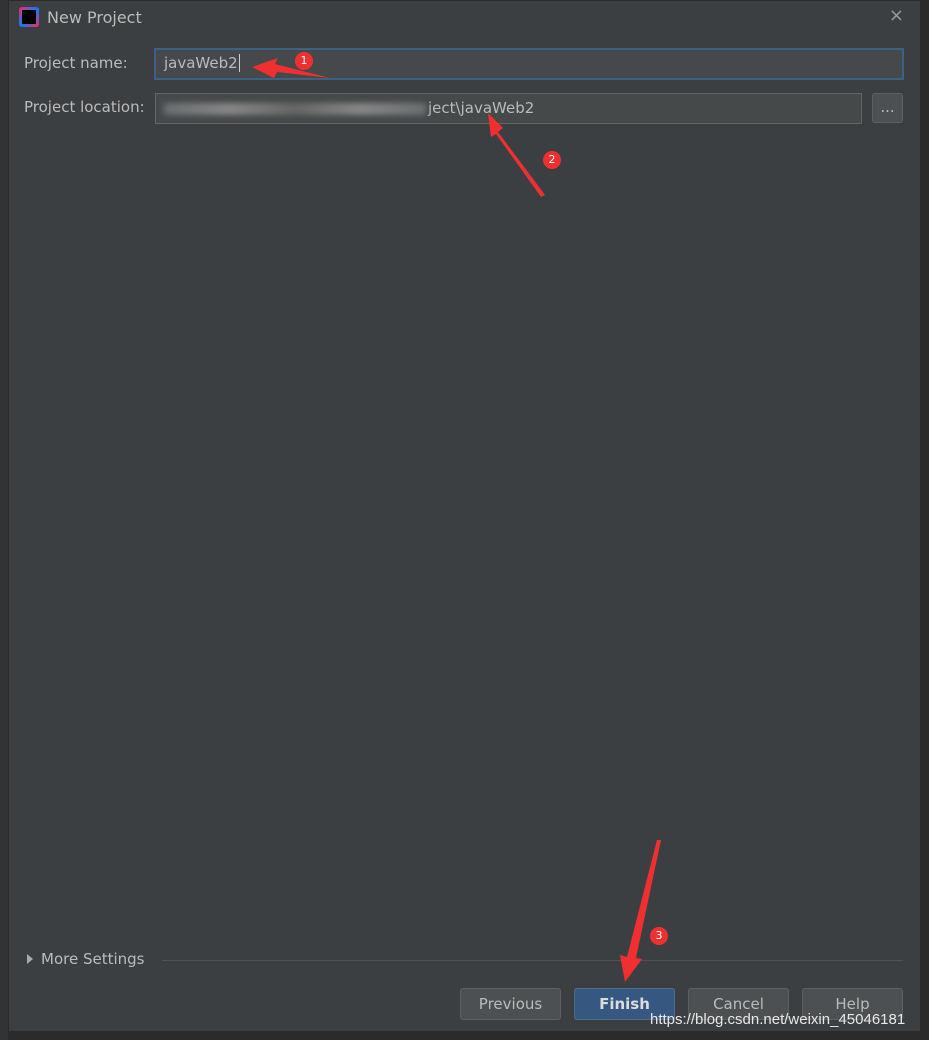 The width and height of the screenshot is (929, 1040). What do you see at coordinates (778, 1019) in the screenshot?
I see `watermark: https://blog.csdn.net/weixin_45046181` at bounding box center [778, 1019].